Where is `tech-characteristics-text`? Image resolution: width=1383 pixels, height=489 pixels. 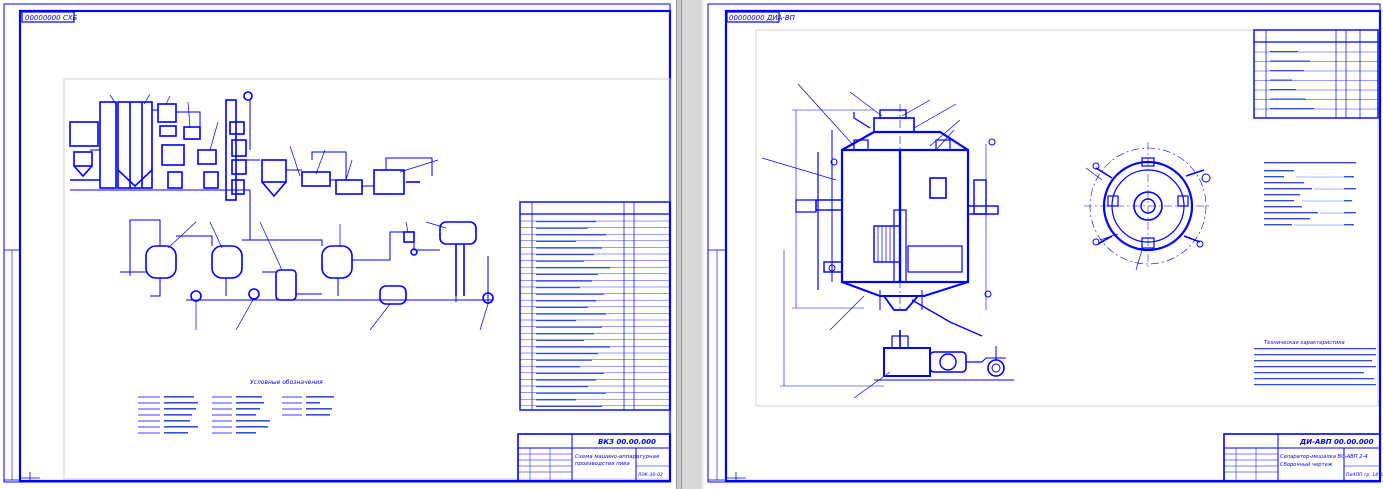 tech-characteristics-text is located at coordinates (1310, 194).